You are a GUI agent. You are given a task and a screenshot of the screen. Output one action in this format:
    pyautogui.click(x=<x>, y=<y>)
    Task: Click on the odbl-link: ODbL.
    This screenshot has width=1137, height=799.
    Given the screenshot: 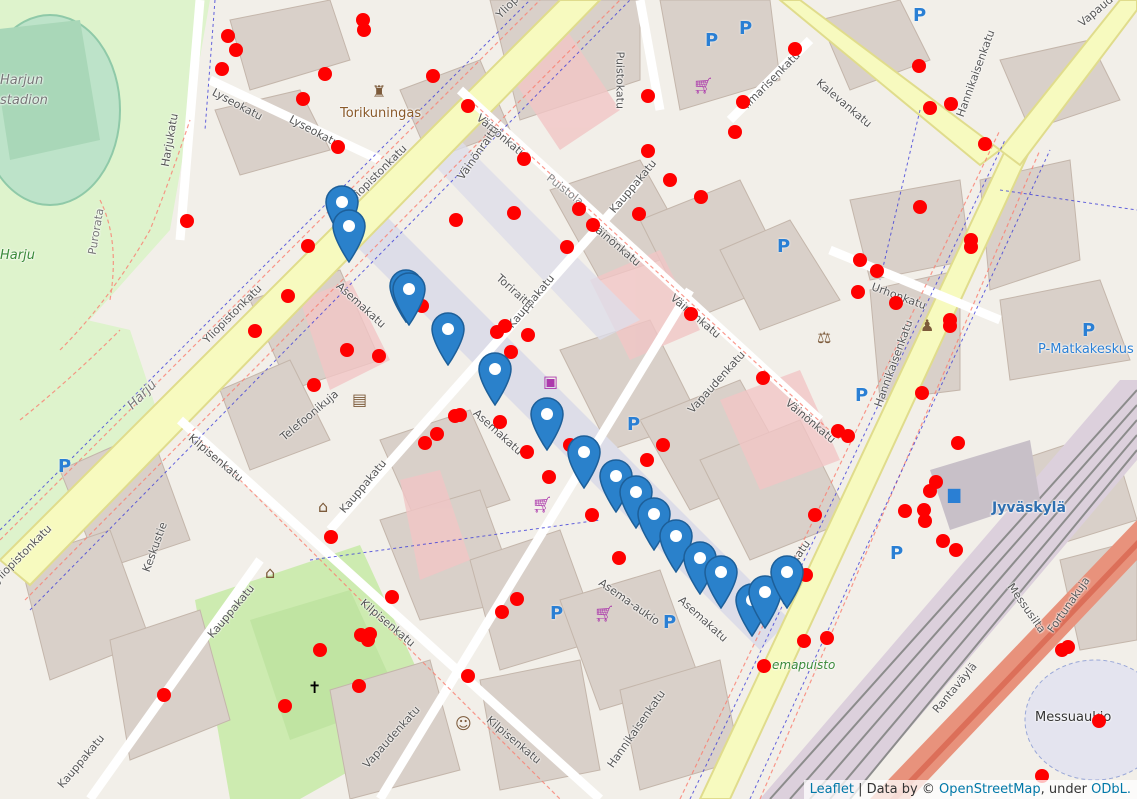 What is the action you would take?
    pyautogui.click(x=1111, y=789)
    